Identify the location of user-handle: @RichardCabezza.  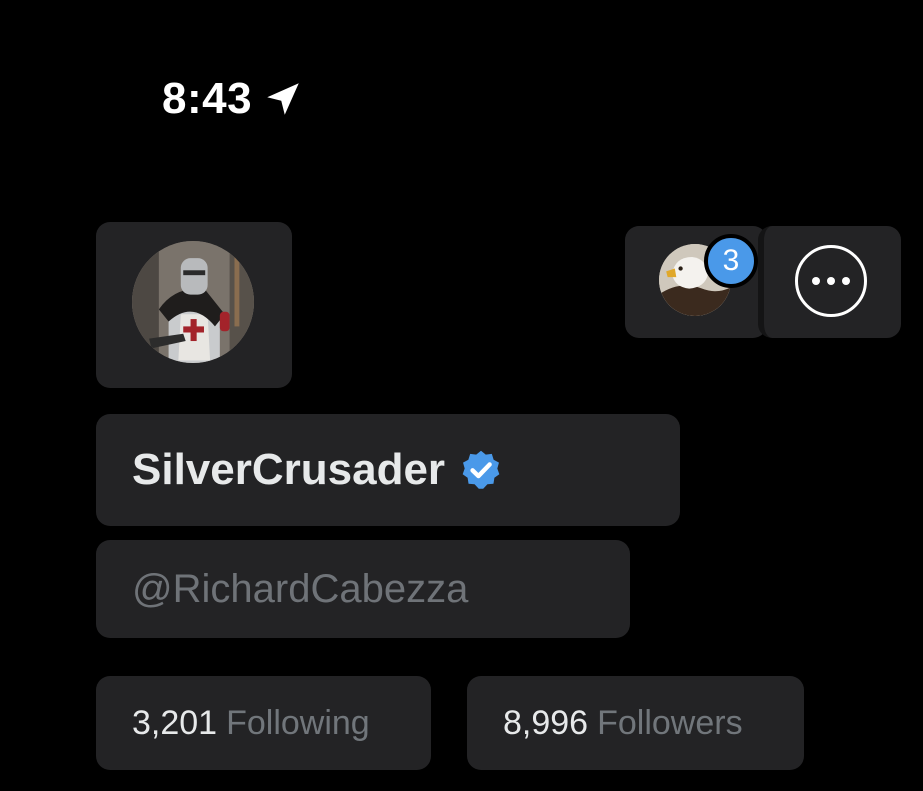
(300, 589).